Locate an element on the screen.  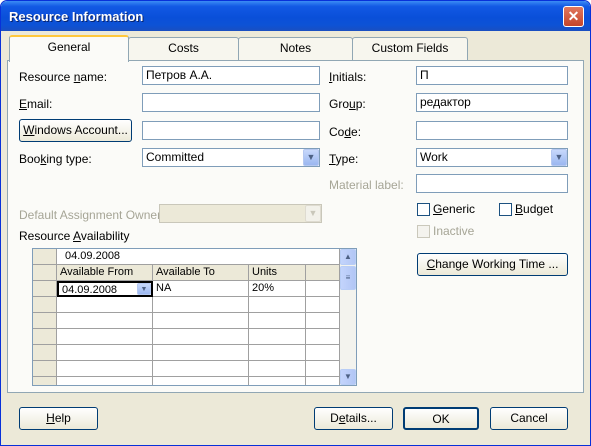
email-label: Email: is located at coordinates (36, 104).